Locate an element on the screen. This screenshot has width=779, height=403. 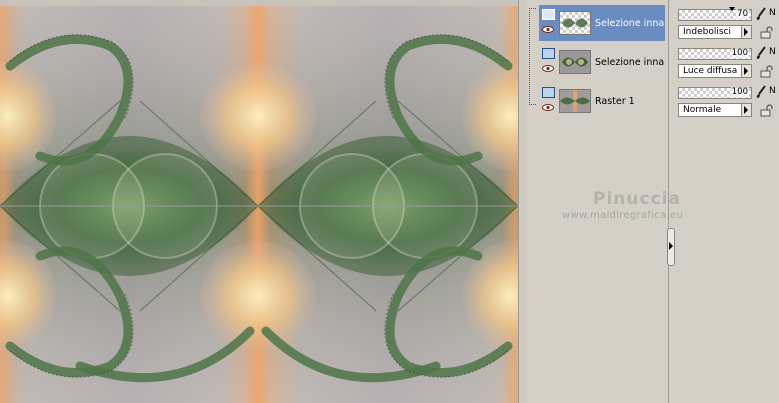
layer-props-row-2: 100 Luce diffusa N is located at coordinates (728, 62).